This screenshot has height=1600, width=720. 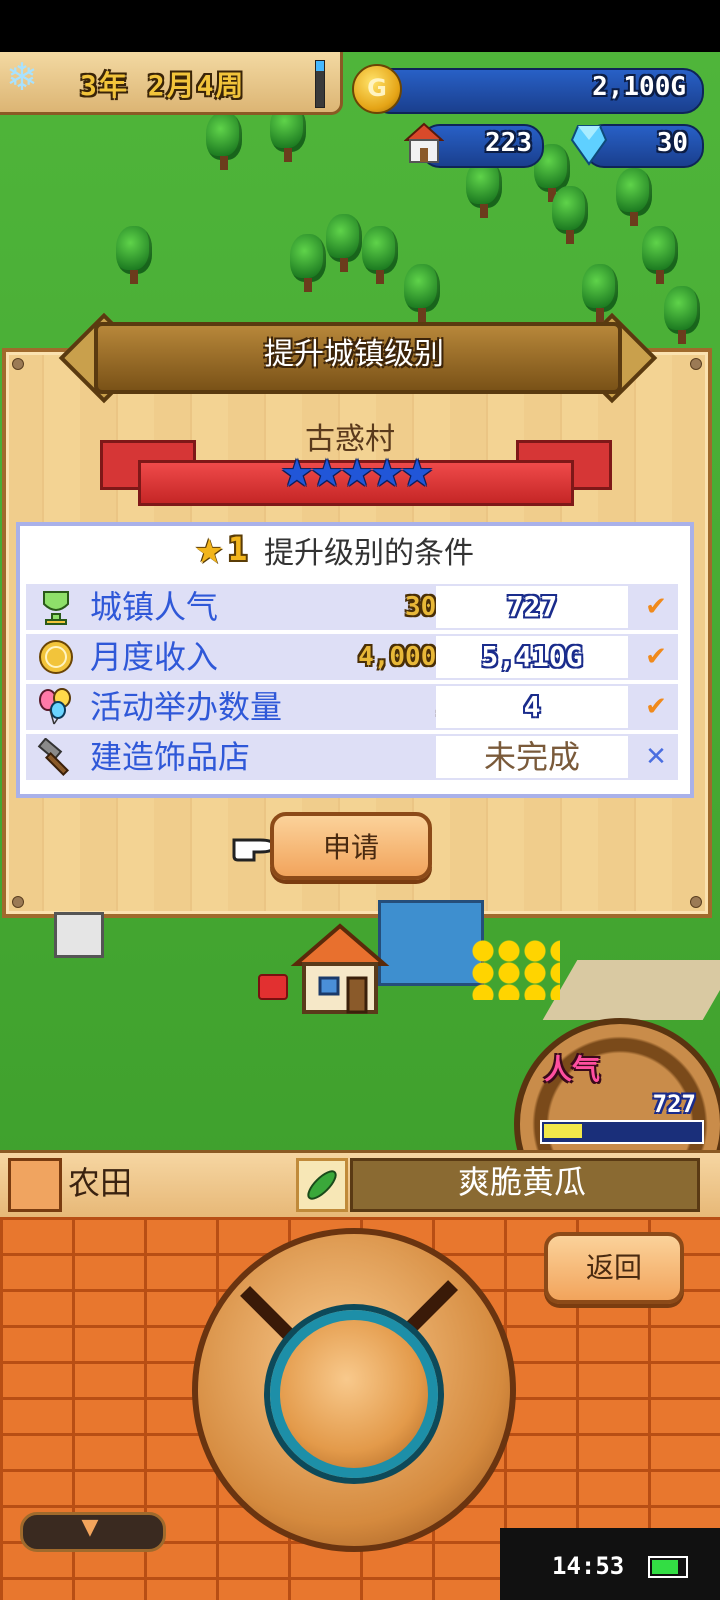 What do you see at coordinates (352, 657) in the screenshot?
I see `condition-row-income: 月度收入 4,000G 5,410G ✔` at bounding box center [352, 657].